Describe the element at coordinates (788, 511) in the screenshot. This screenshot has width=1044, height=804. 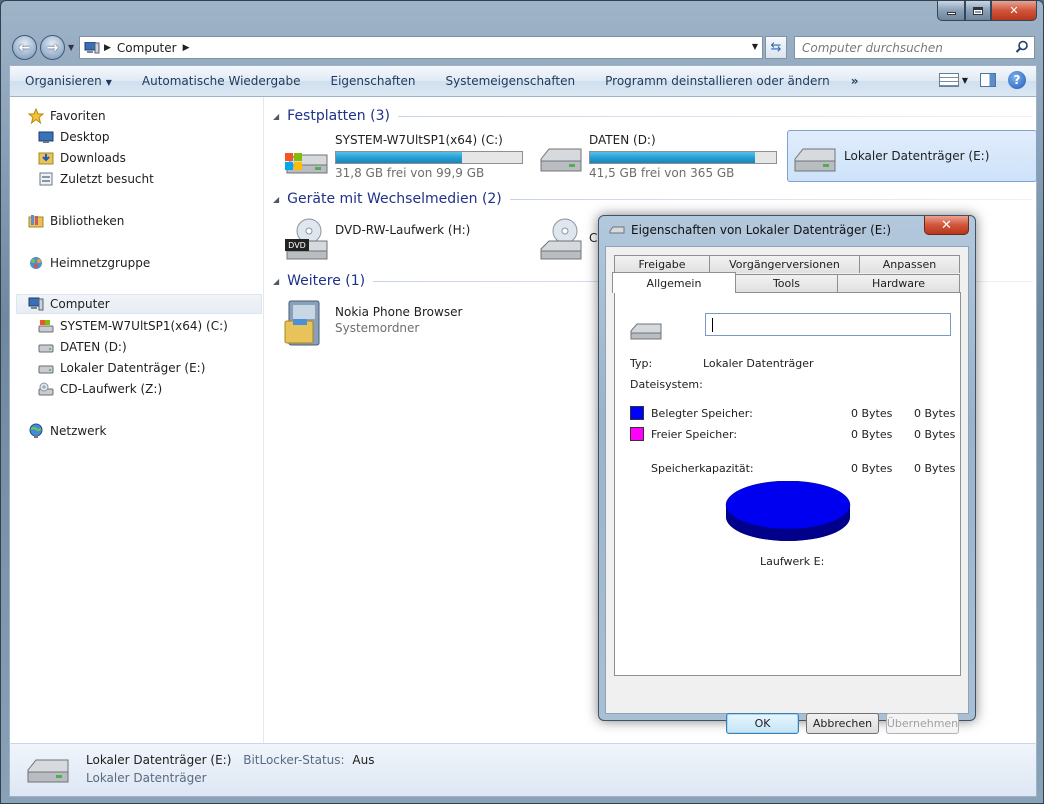
I see `usage-pie-chart` at that location.